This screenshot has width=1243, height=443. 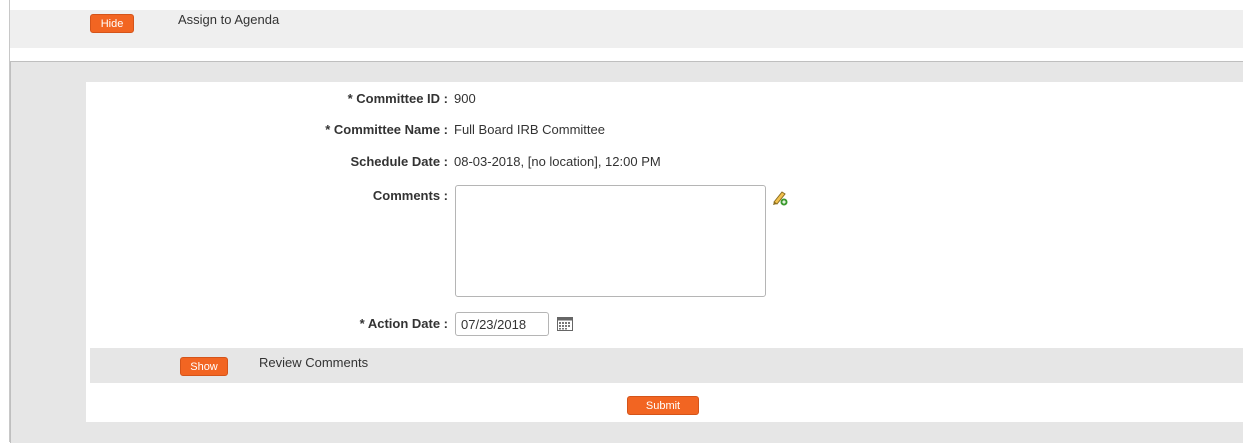 I want to click on action-date-label: * Action Date :, so click(x=403, y=323).